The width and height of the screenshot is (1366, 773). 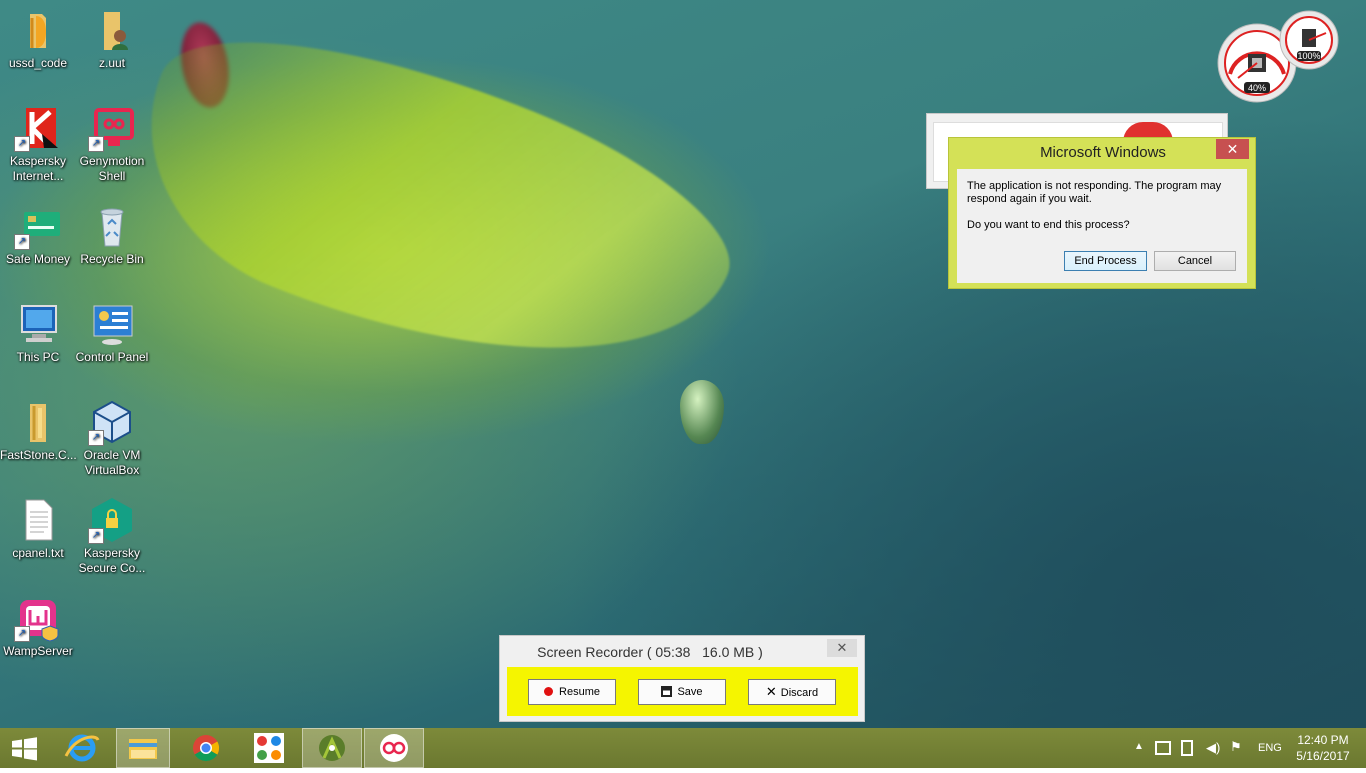 I want to click on flag-icon: ⚑, so click(x=1236, y=747).